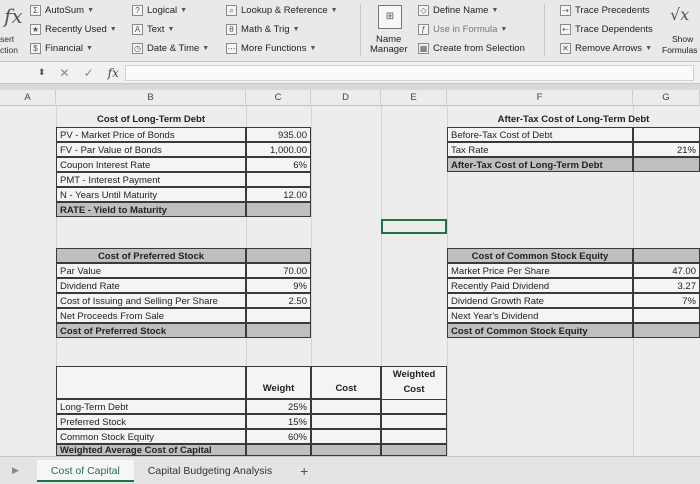 The height and width of the screenshot is (484, 700). I want to click on common-label-dividend: Recently Paid Dividend, so click(540, 285).